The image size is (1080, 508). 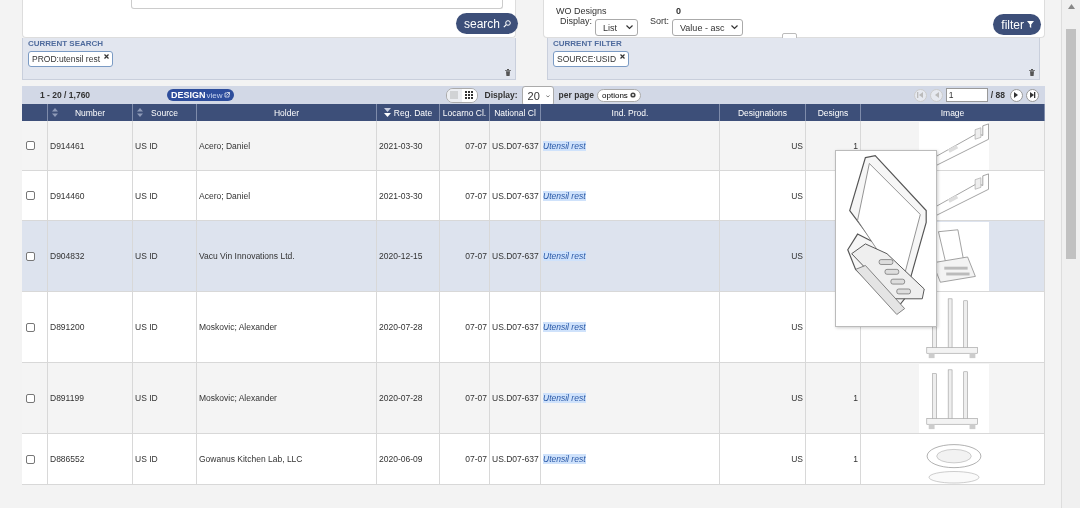 I want to click on column-header: Holder, so click(x=287, y=112).